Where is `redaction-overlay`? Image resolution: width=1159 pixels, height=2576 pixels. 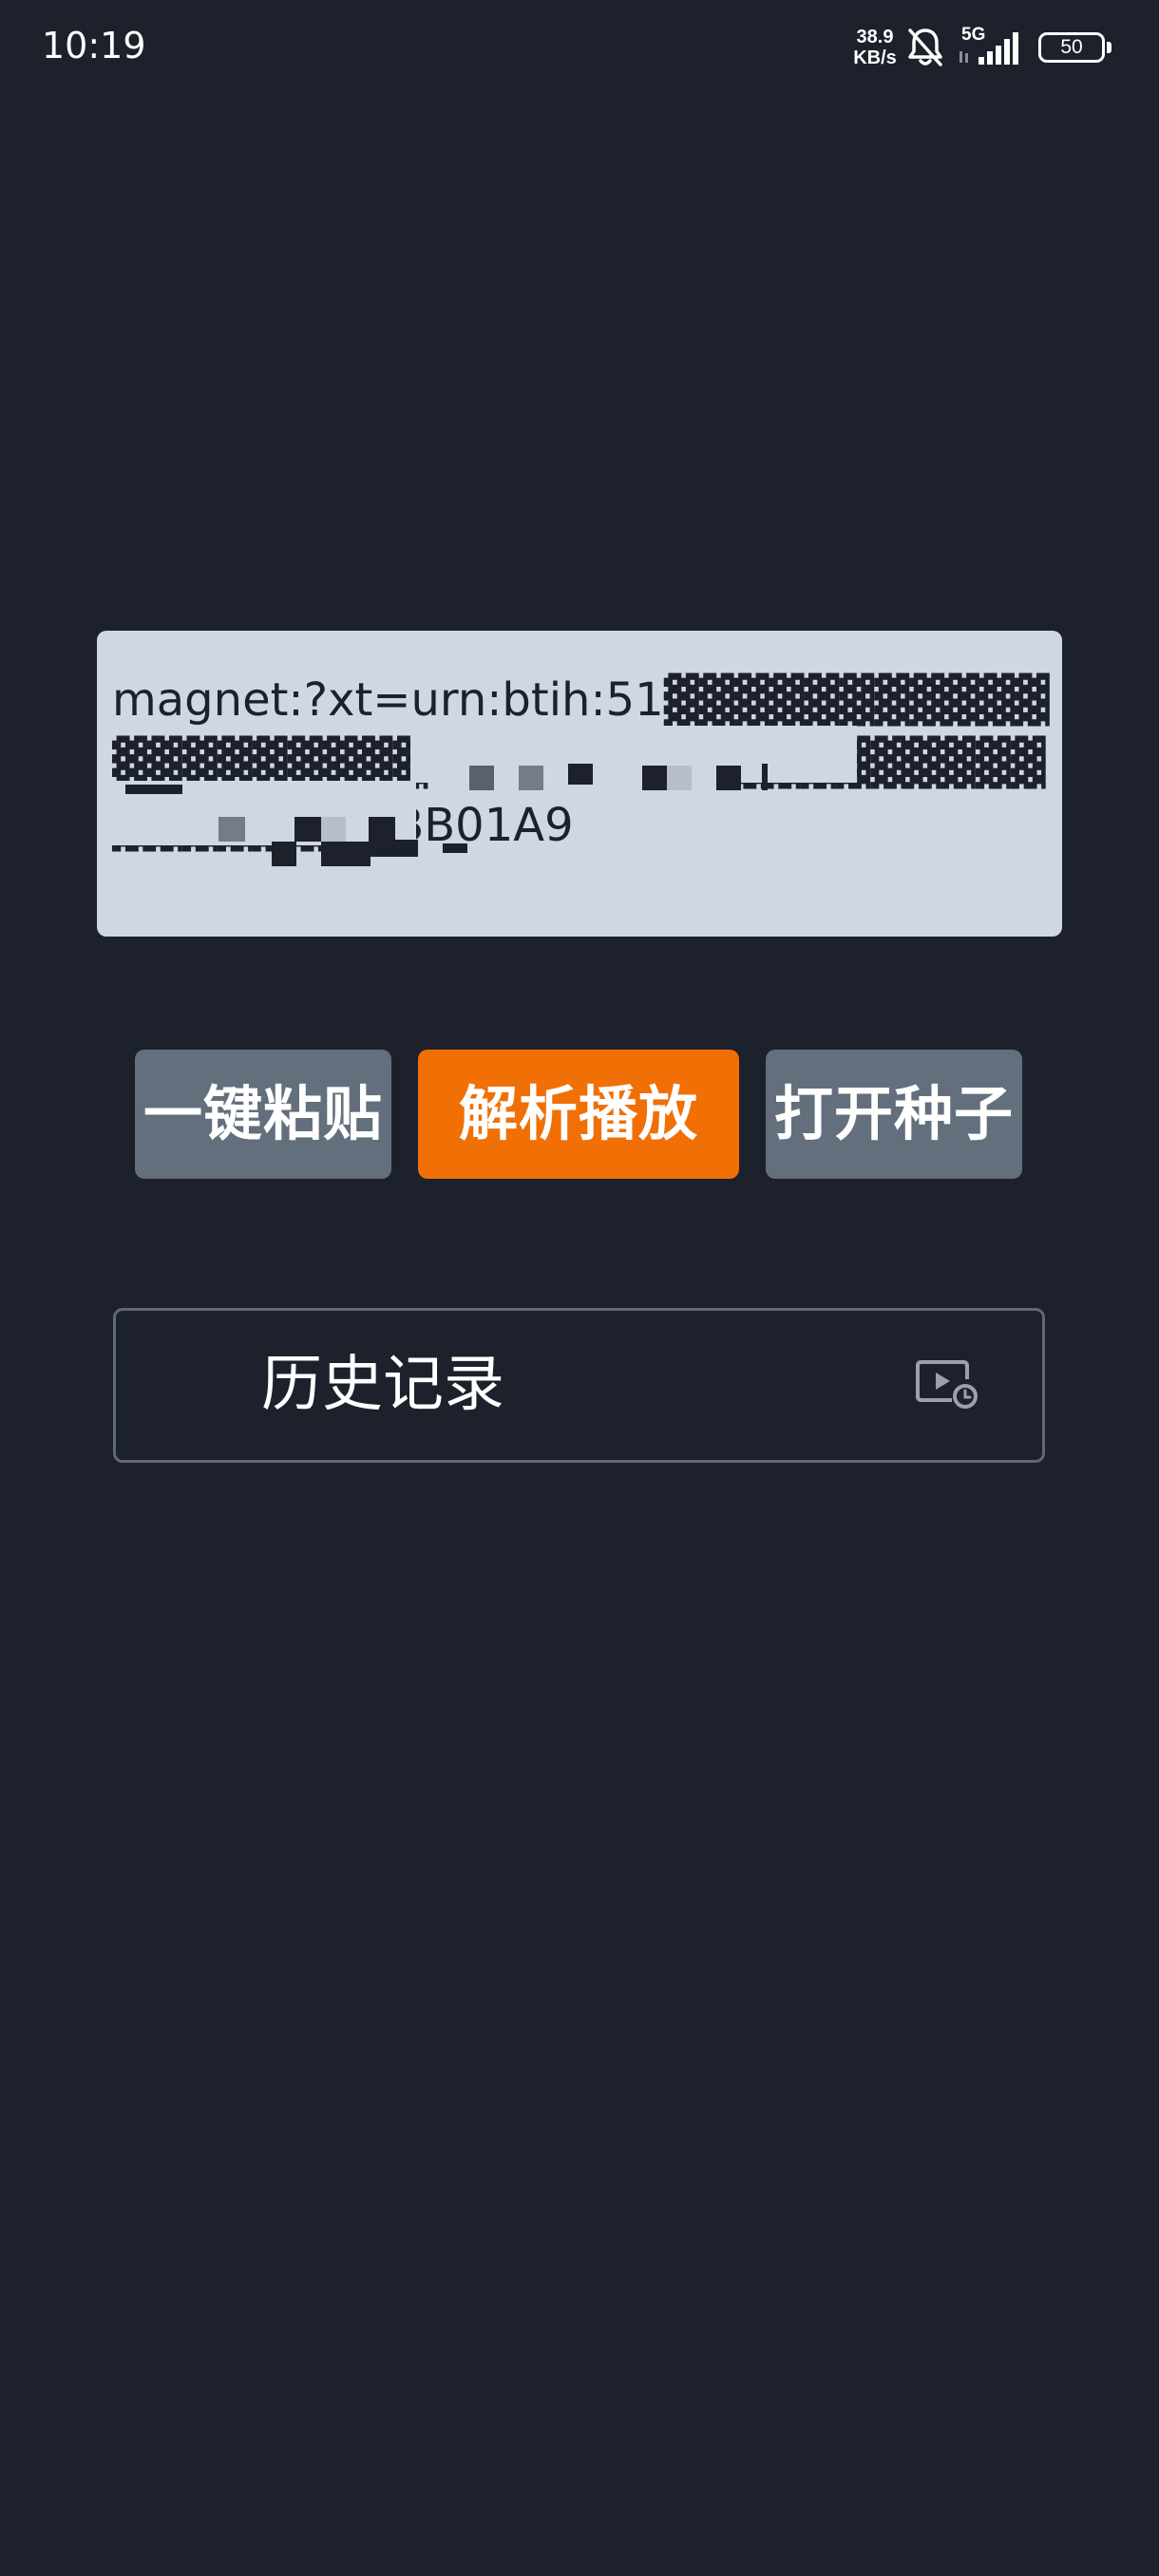 redaction-overlay is located at coordinates (579, 784).